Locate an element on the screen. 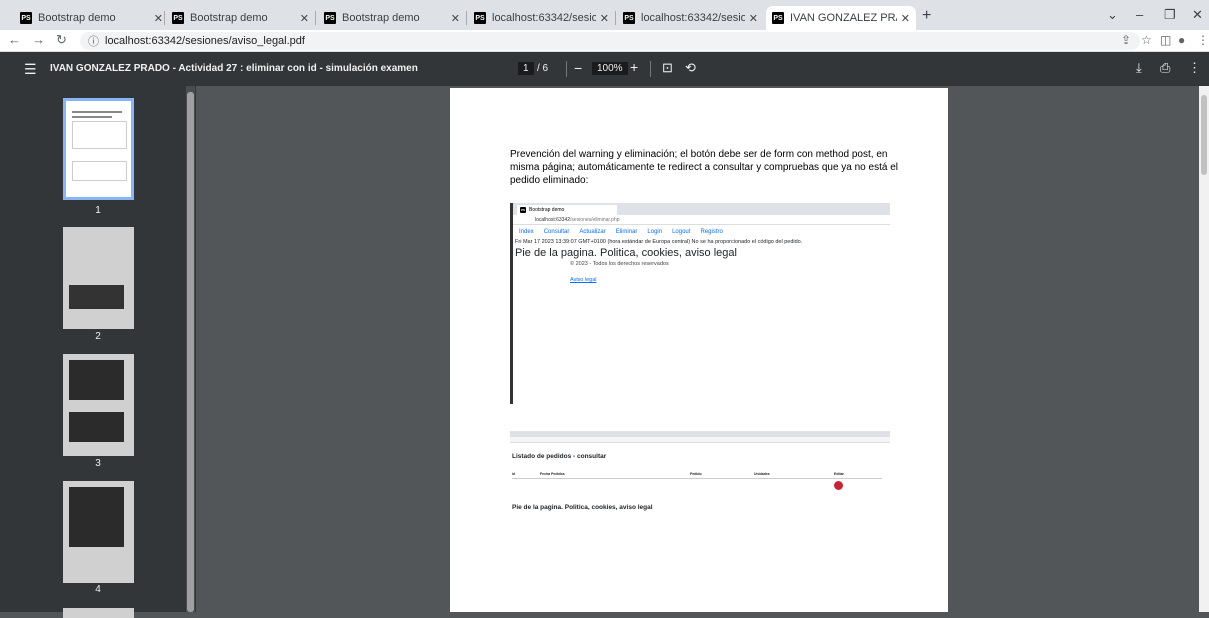 The height and width of the screenshot is (618, 1209). shot2-col: Pedido is located at coordinates (696, 474).